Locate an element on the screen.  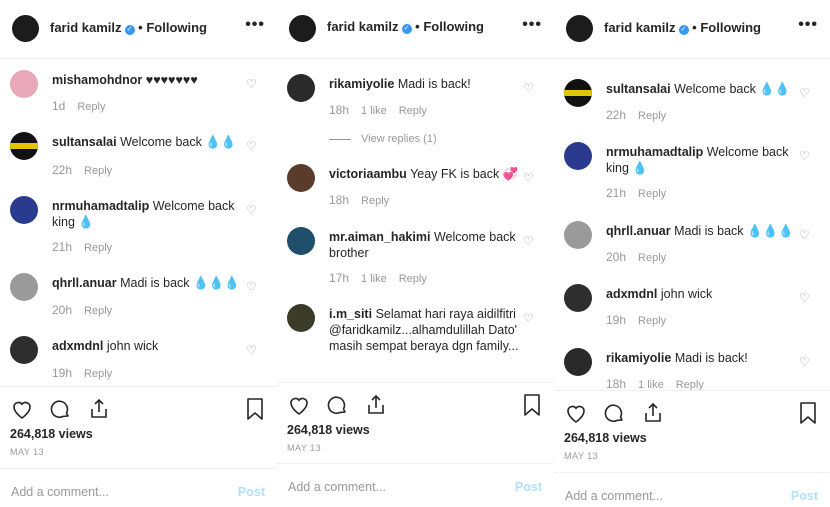
comment-time: 18h is located at coordinates (339, 200).